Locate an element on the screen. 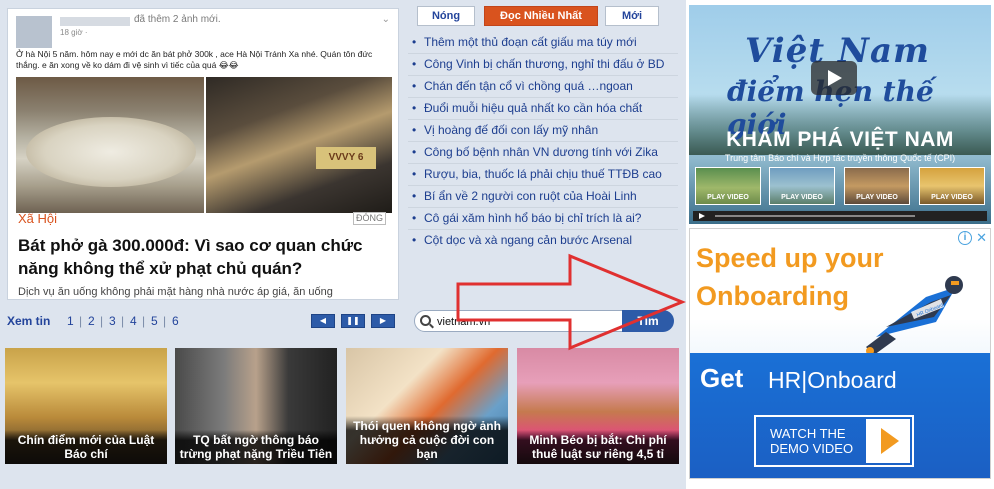 This screenshot has width=994, height=489. news-title: Cột dọc và xà ngang cản bước Arsenal is located at coordinates (528, 240).